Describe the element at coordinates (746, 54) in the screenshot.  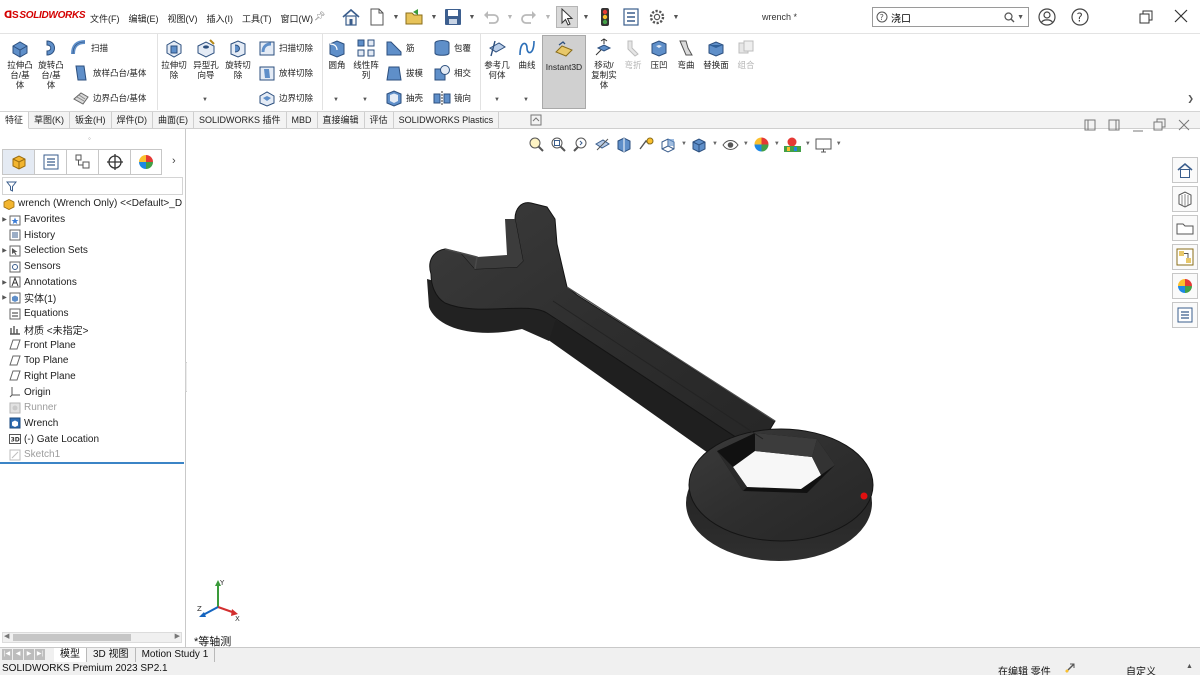
I see `combine-button: 组合` at that location.